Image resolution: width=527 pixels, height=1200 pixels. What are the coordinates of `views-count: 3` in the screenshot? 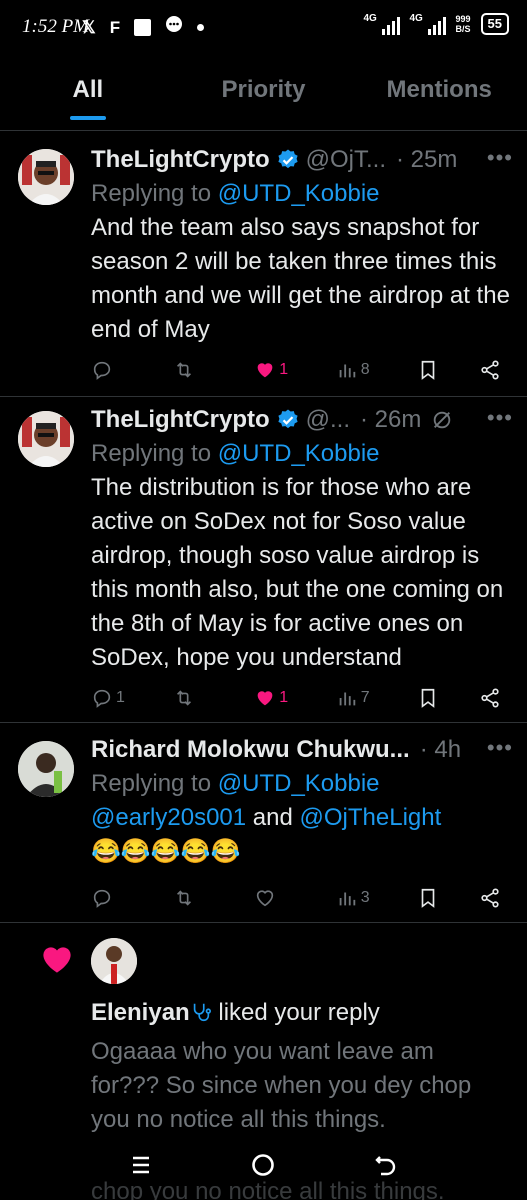 It's located at (365, 897).